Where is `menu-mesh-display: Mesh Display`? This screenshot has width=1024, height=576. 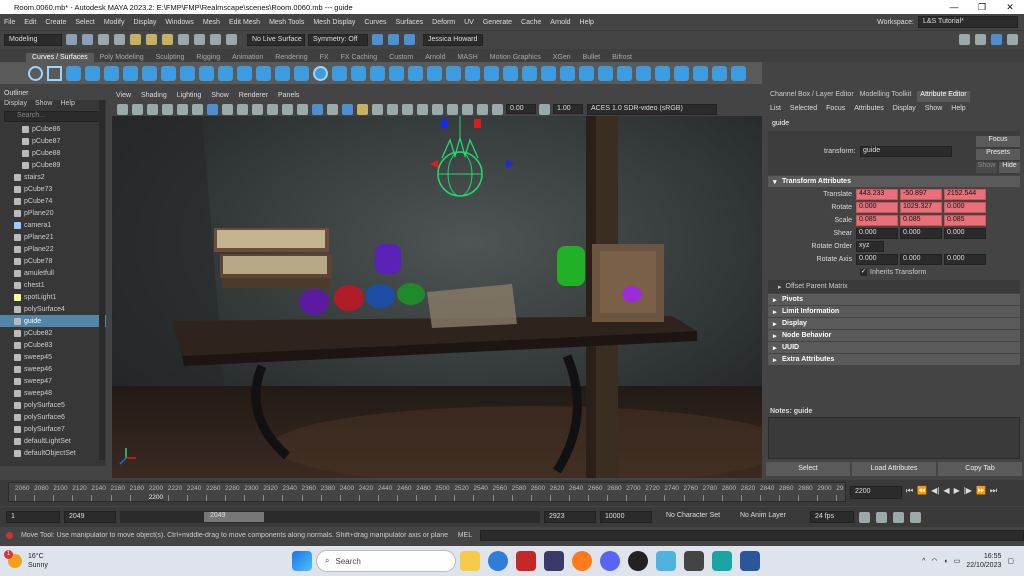 menu-mesh-display: Mesh Display is located at coordinates (334, 22).